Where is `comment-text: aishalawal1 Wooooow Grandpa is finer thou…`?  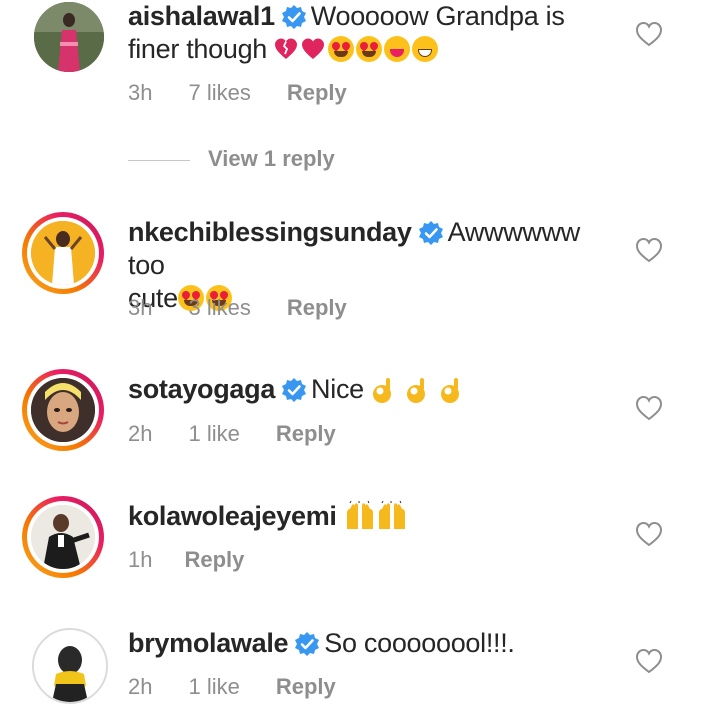 comment-text: aishalawal1 Wooooow Grandpa is finer thou… is located at coordinates (363, 33).